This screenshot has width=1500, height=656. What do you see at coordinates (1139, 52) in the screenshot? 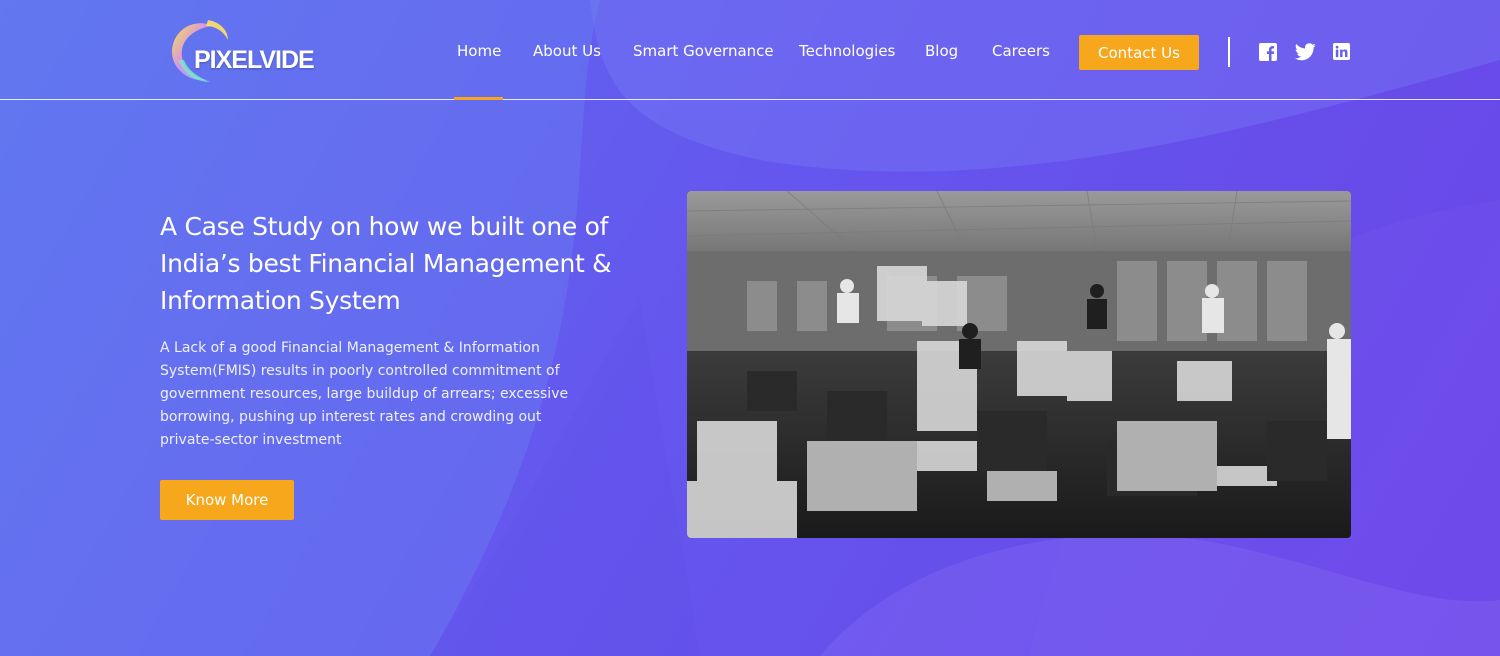
I see `contact-us-button: Contact Us` at bounding box center [1139, 52].